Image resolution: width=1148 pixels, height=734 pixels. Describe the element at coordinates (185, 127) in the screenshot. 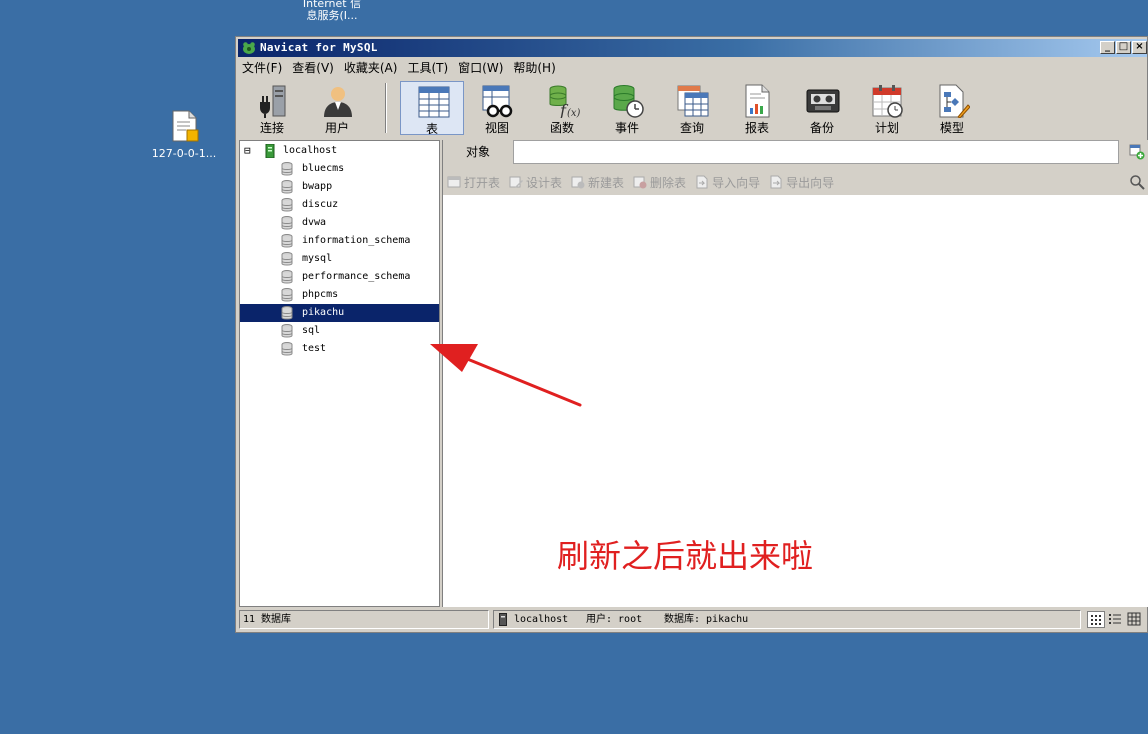

I see `desktop-file-icon` at that location.